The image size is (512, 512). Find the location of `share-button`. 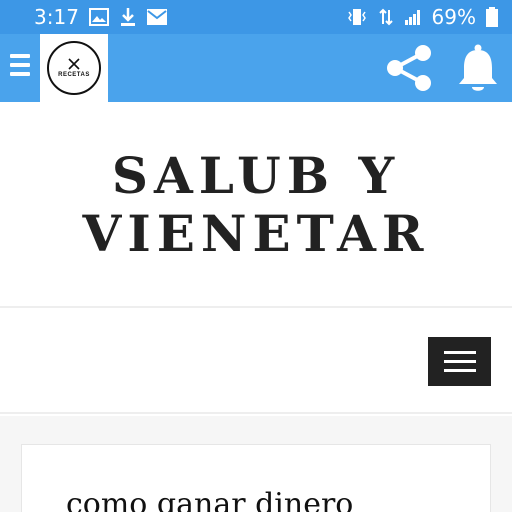

share-button is located at coordinates (409, 68).